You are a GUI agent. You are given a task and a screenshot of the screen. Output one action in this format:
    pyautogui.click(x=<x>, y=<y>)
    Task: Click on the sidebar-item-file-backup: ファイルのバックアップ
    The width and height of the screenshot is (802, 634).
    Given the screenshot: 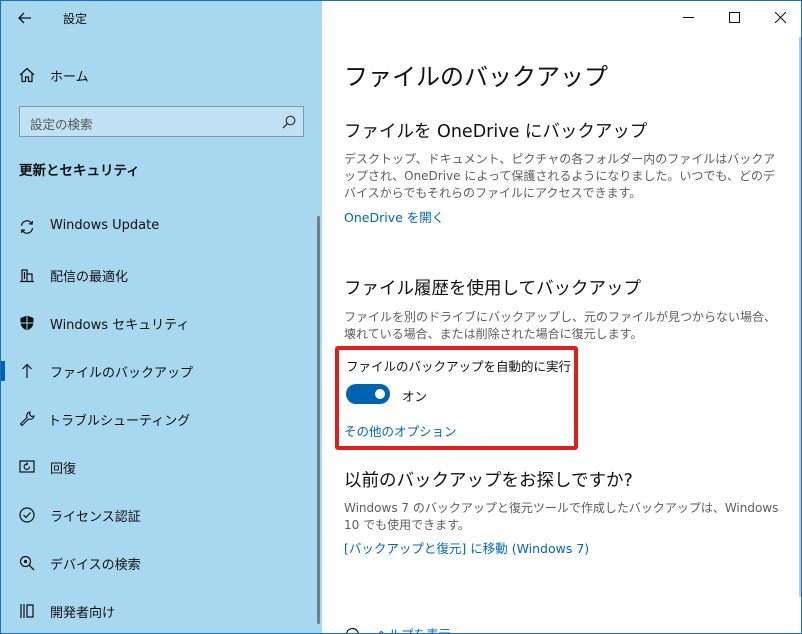 What is the action you would take?
    pyautogui.click(x=161, y=371)
    